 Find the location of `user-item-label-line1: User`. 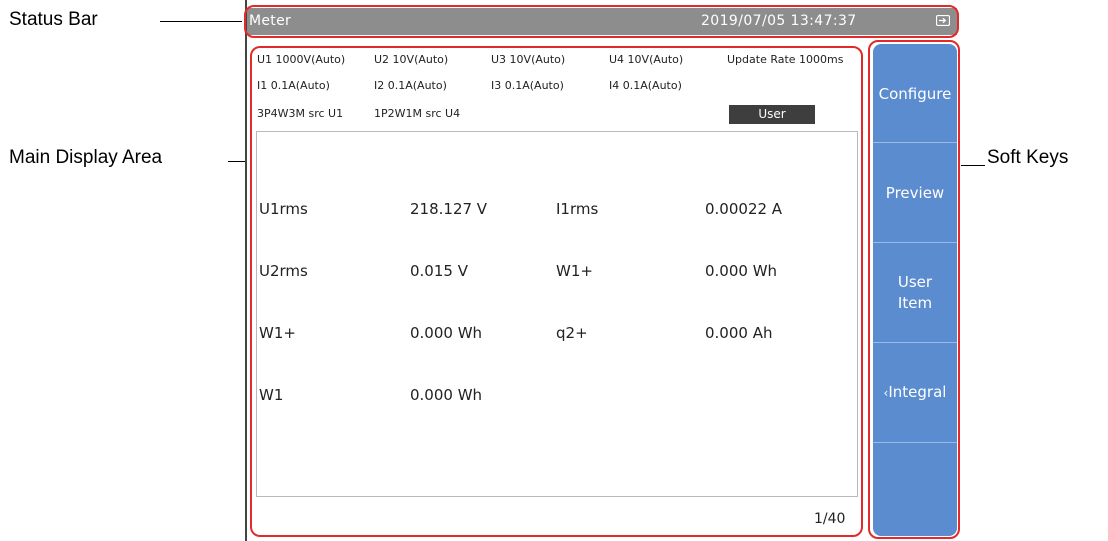

user-item-label-line1: User is located at coordinates (915, 282).